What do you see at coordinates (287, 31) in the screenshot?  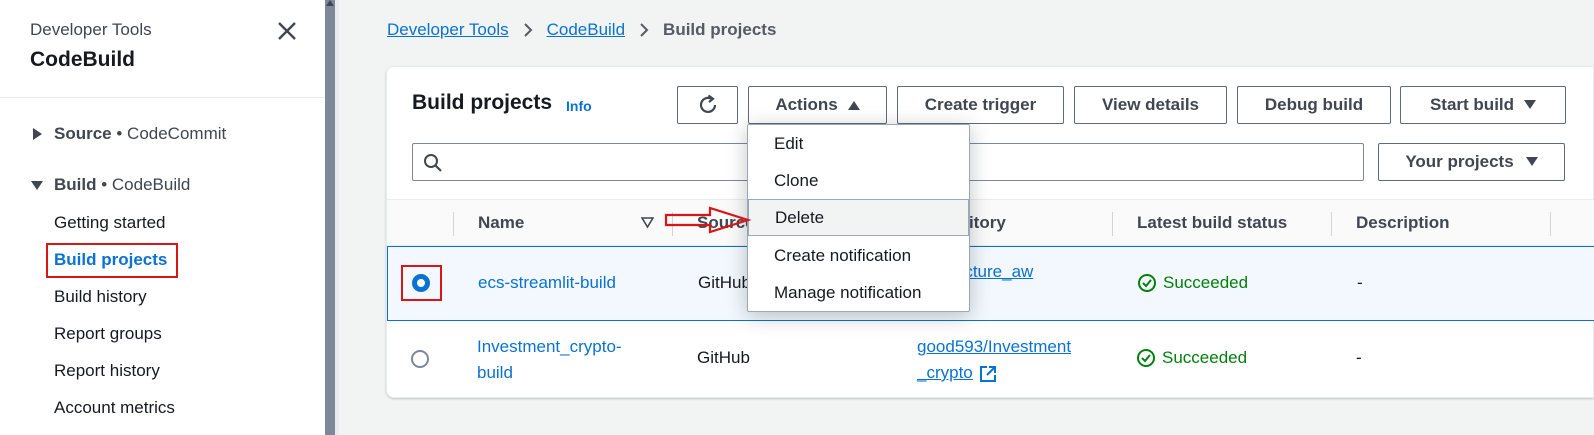 I see `close-icon` at bounding box center [287, 31].